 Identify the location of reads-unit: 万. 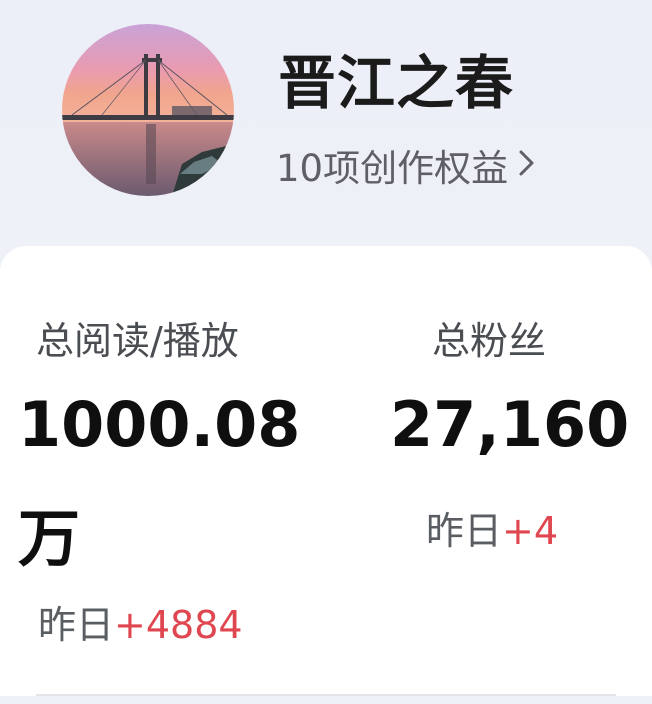
(49, 538).